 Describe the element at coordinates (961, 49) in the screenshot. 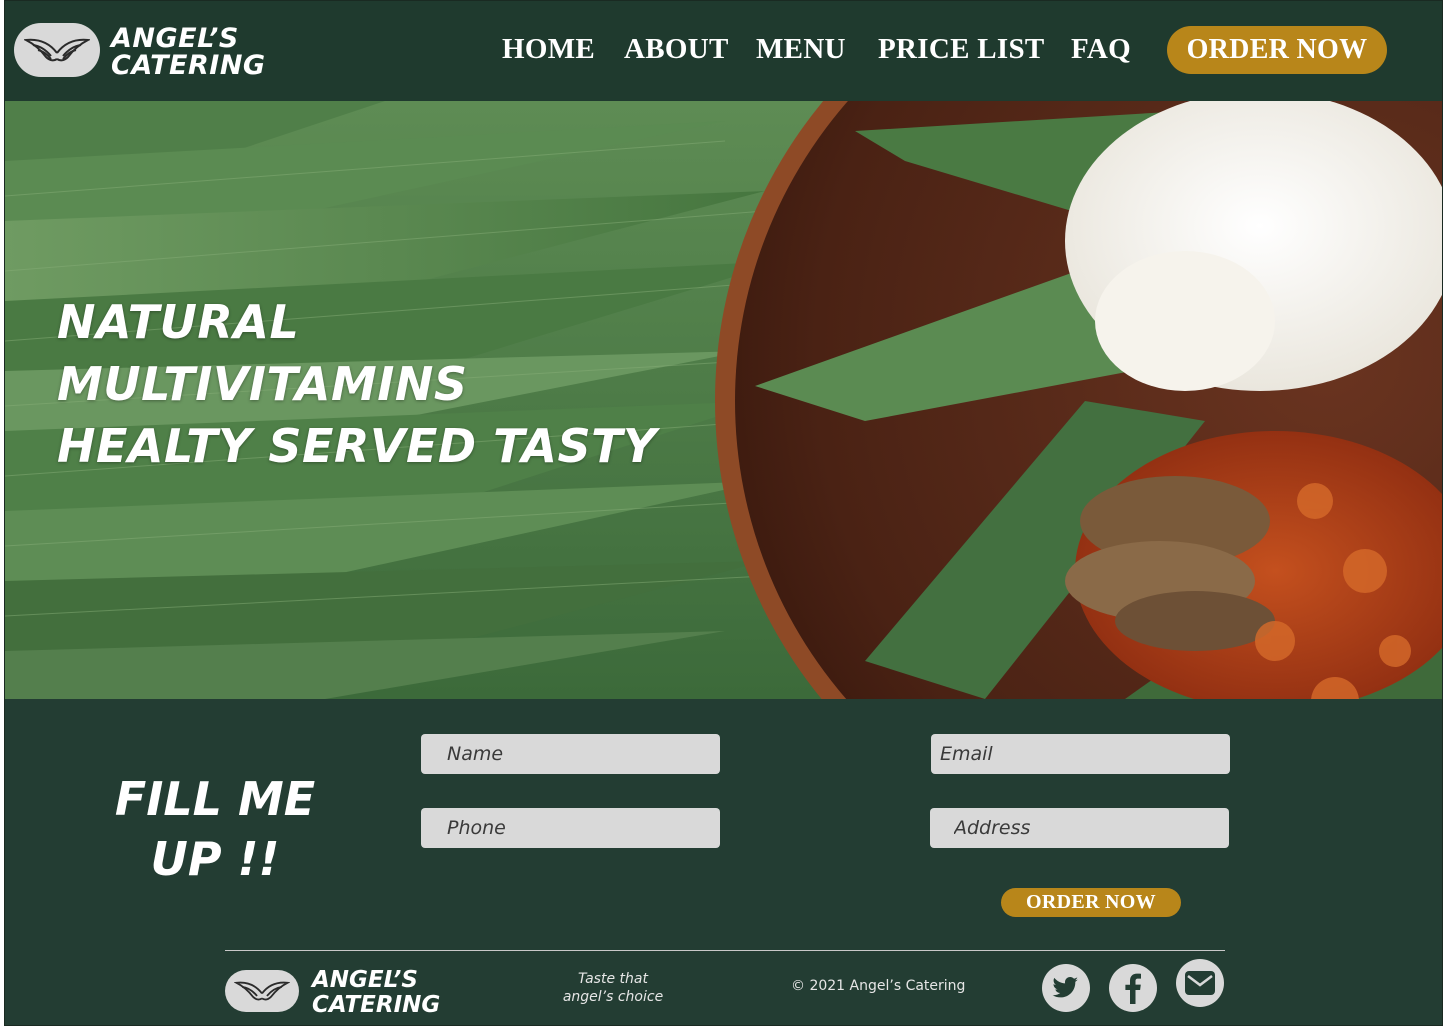

I see `nav-price-list: PRICE LIST` at that location.